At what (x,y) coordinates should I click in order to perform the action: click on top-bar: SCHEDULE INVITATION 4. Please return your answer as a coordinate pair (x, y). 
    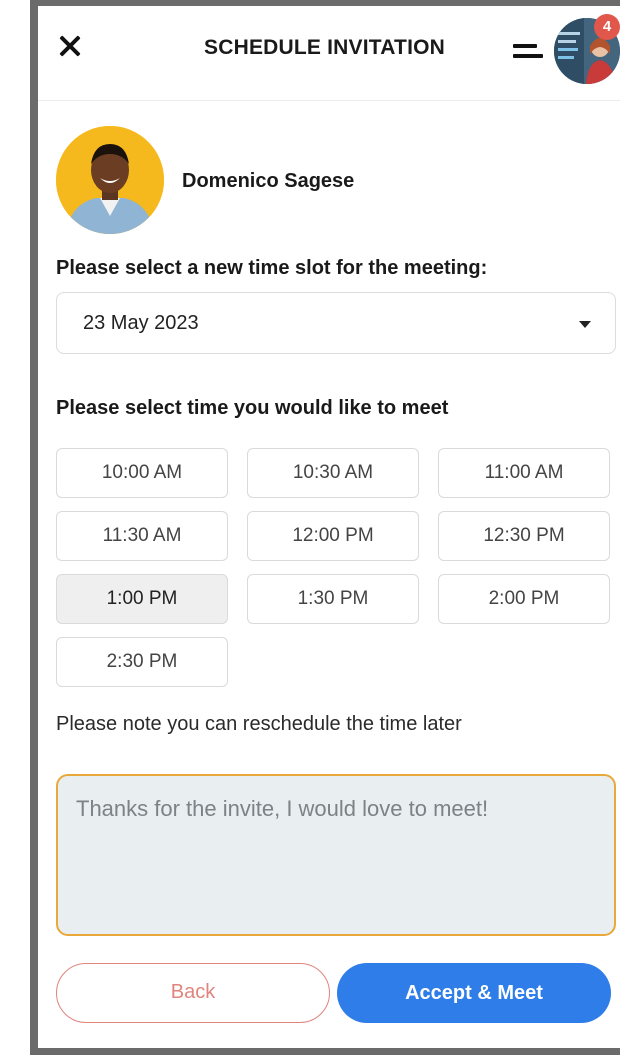
    Looking at the image, I should click on (329, 53).